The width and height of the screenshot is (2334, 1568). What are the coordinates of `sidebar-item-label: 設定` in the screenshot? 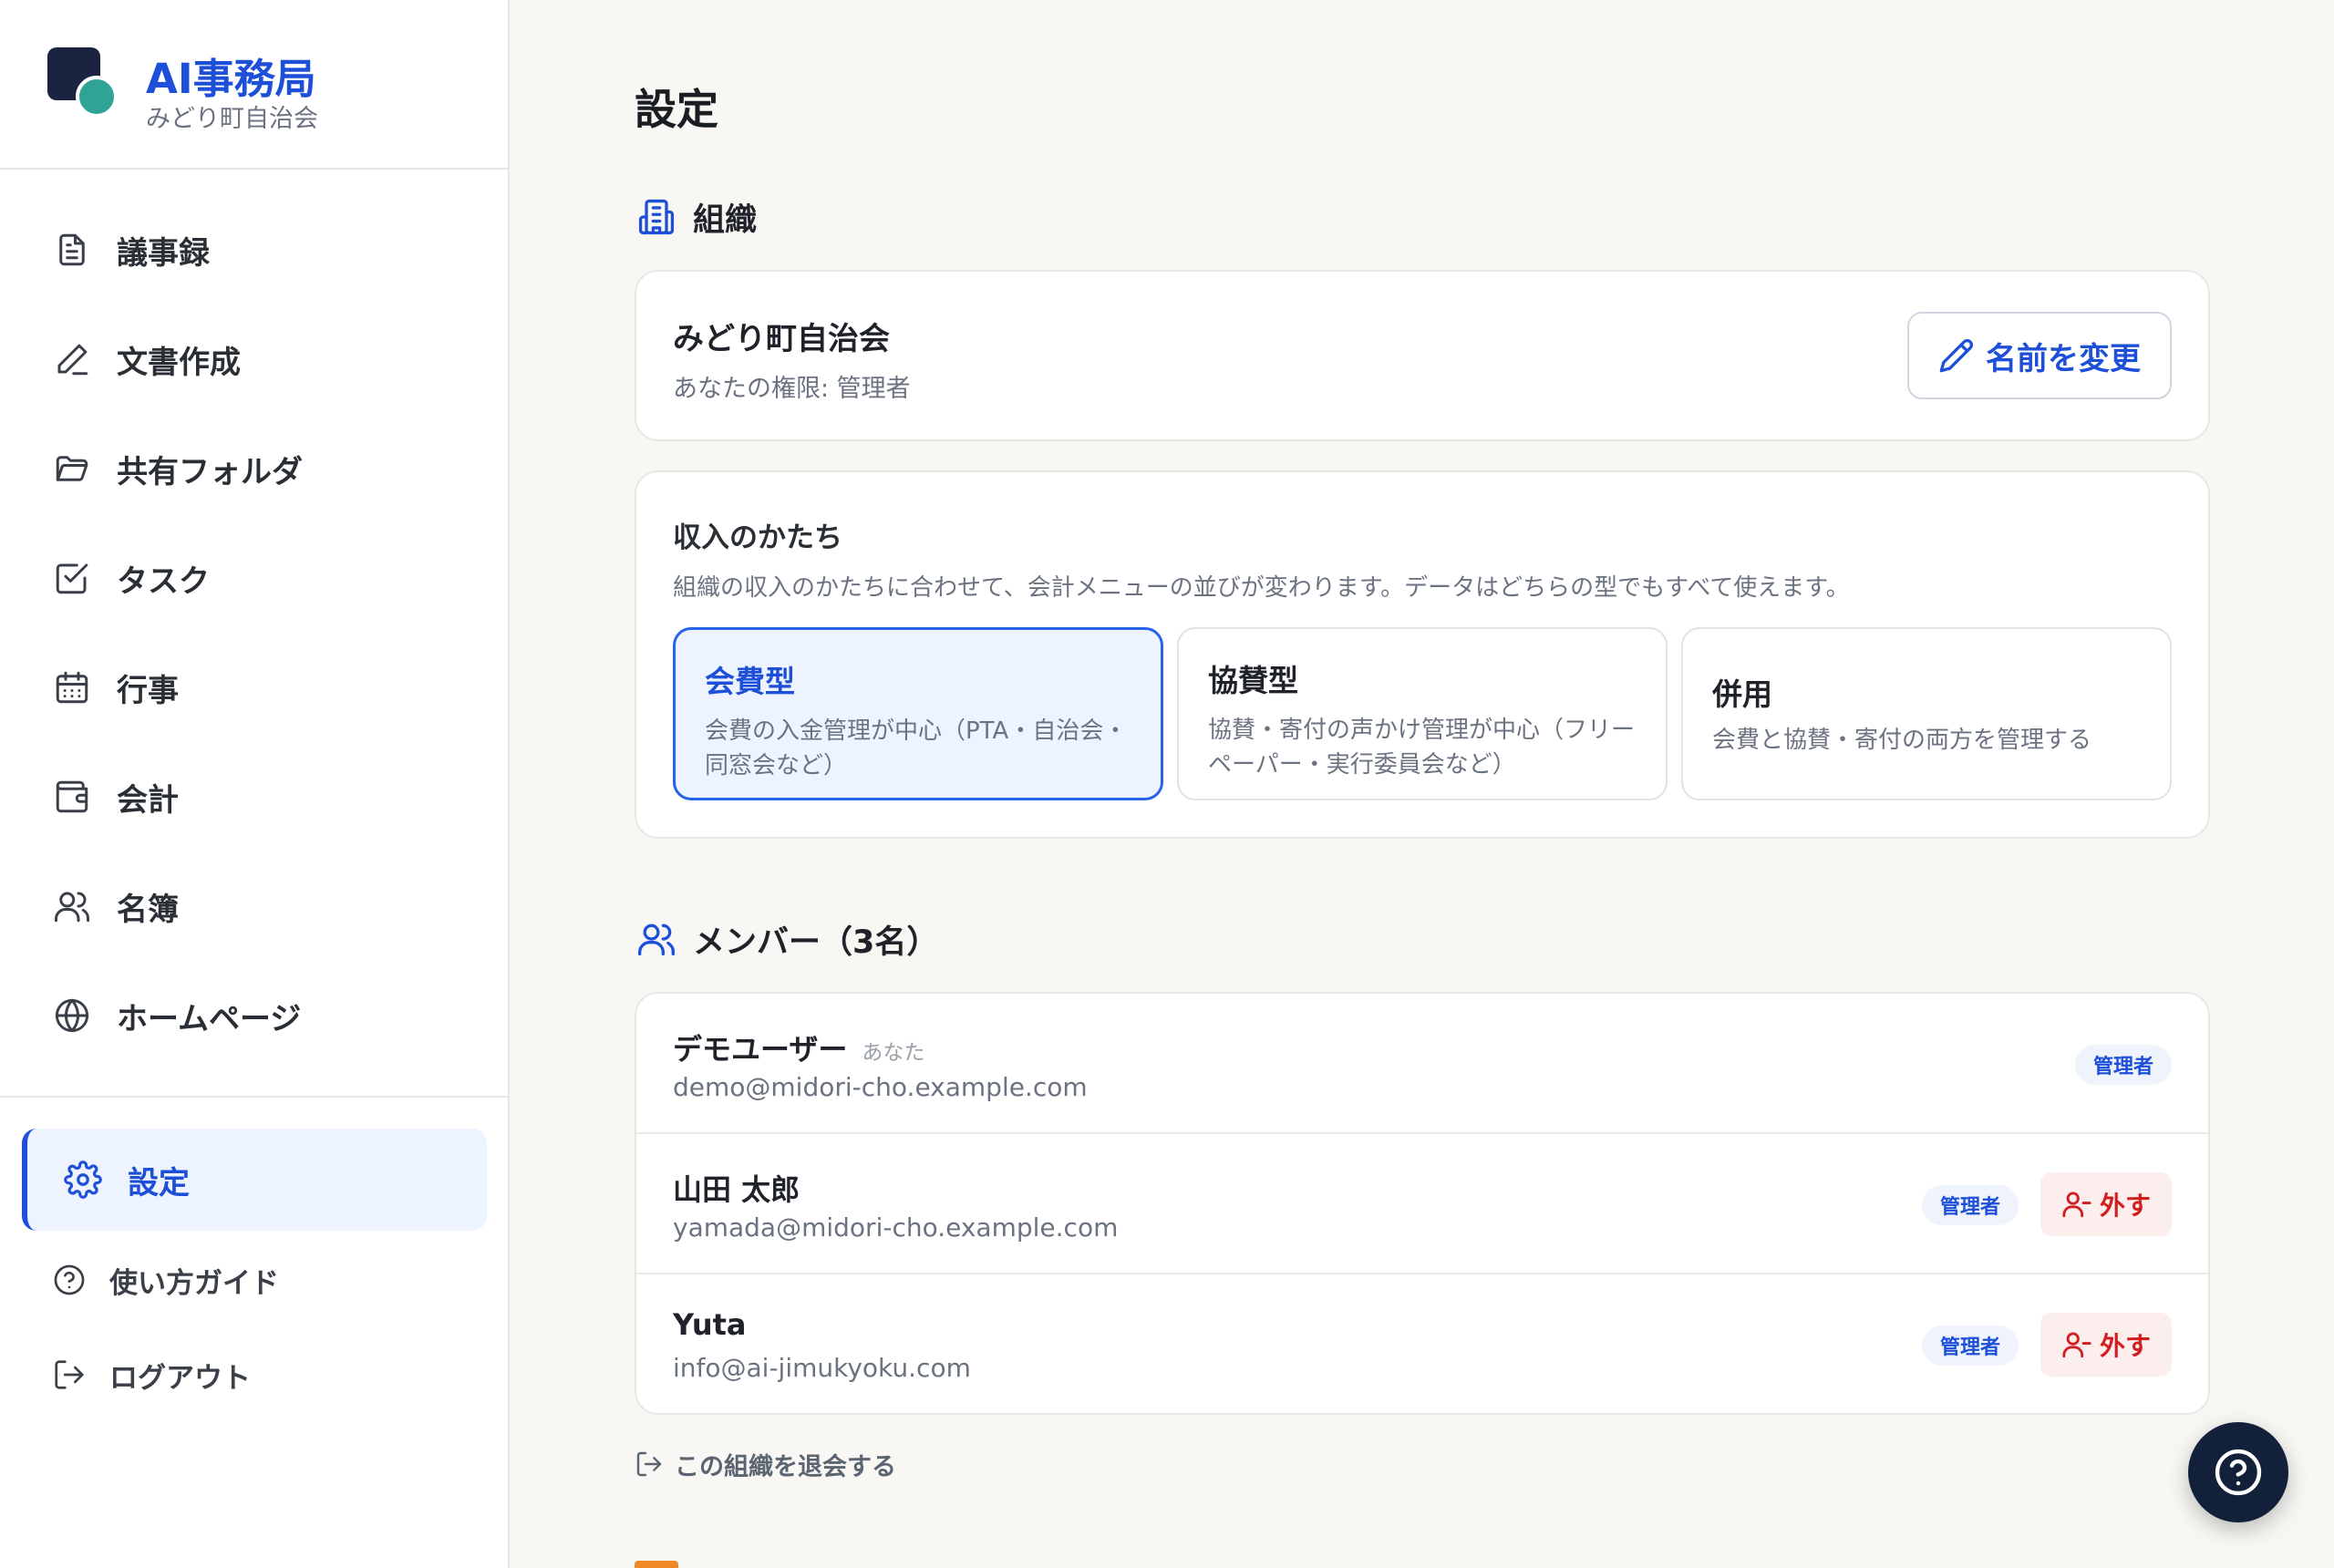 It's located at (159, 1183).